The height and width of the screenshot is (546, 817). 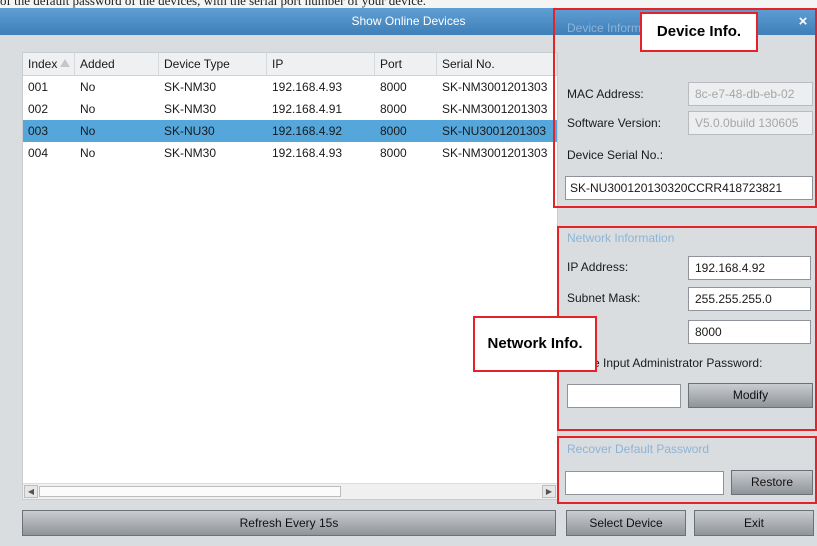 I want to click on column-header-port: Port, so click(x=406, y=64).